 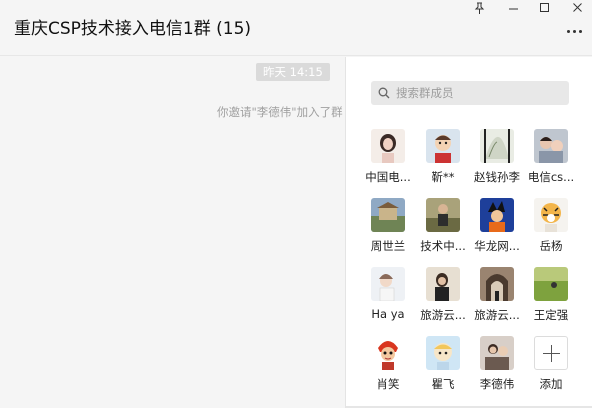 I want to click on maximize-icon, so click(x=544, y=8).